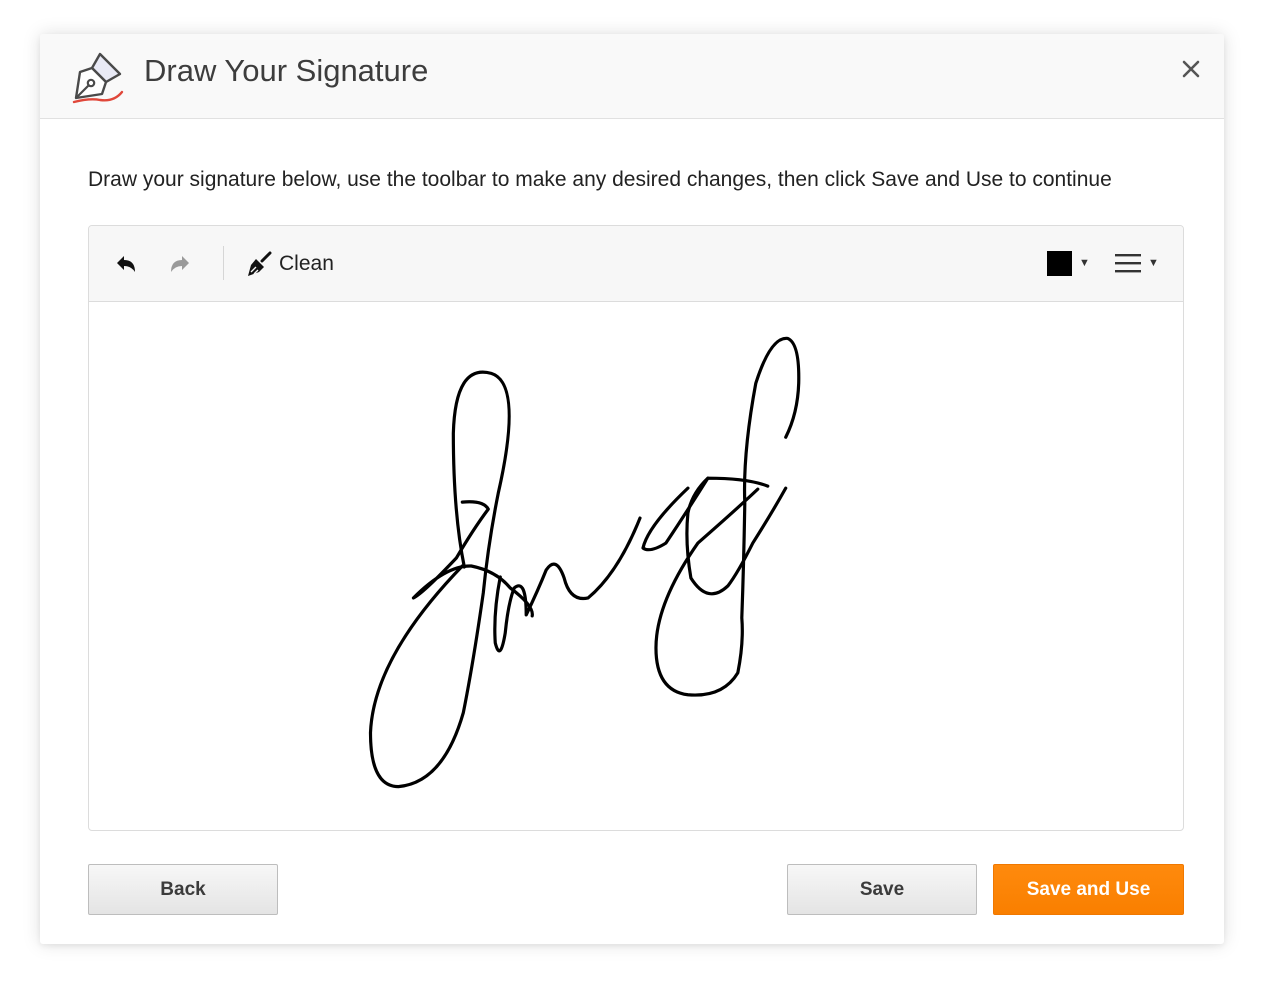  Describe the element at coordinates (1059, 263) in the screenshot. I see `color-swatch` at that location.